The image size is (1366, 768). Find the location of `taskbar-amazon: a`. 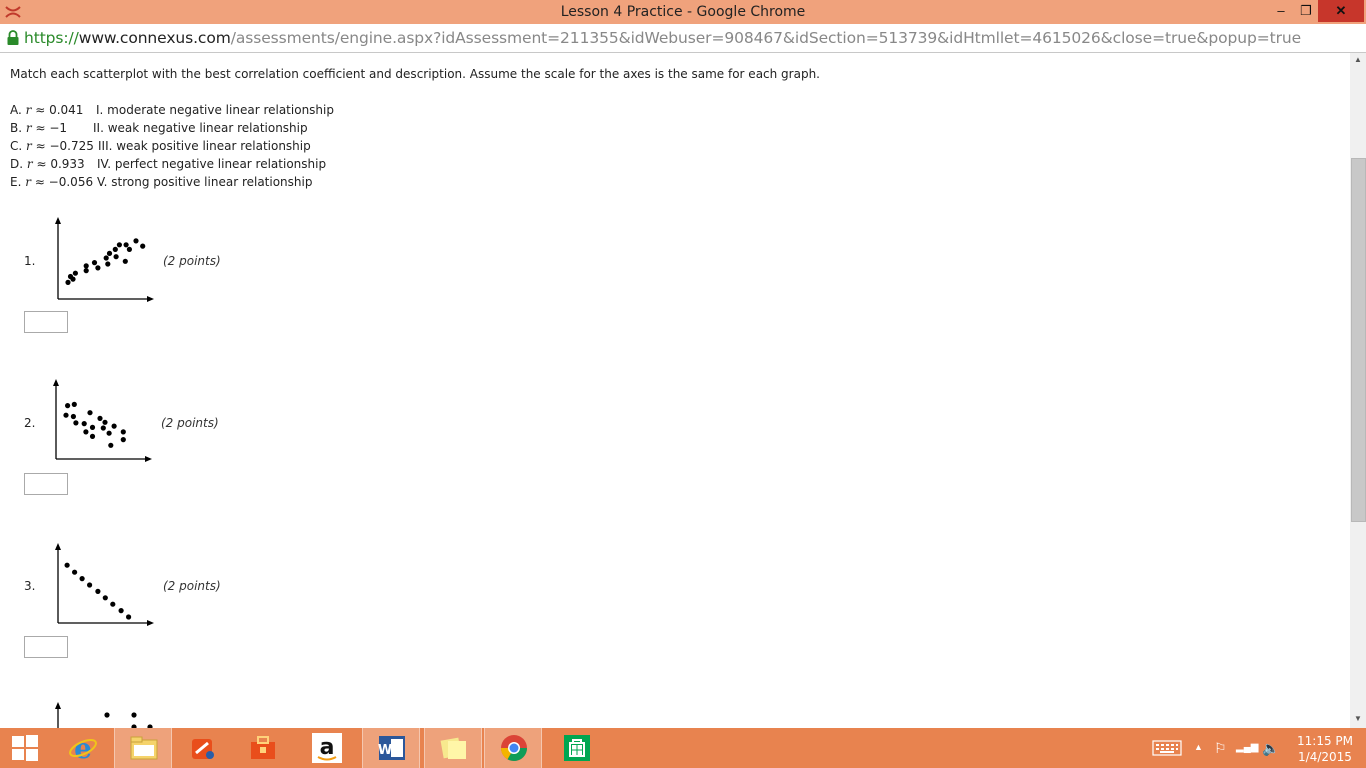

taskbar-amazon: a is located at coordinates (327, 748).